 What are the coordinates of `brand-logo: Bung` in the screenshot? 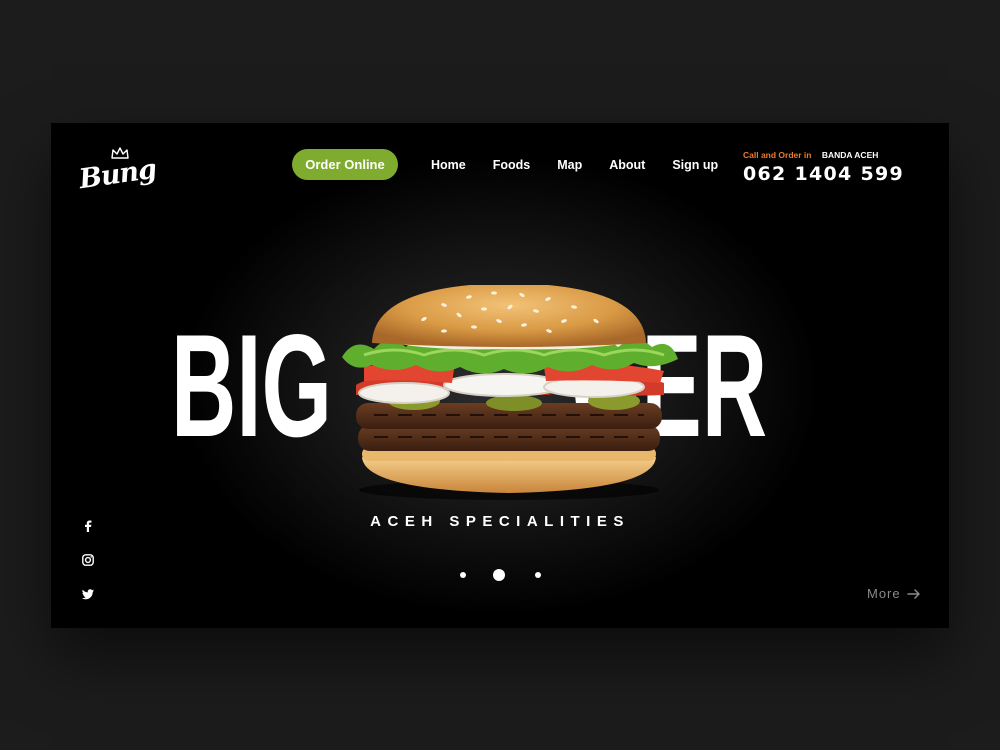 It's located at (117, 173).